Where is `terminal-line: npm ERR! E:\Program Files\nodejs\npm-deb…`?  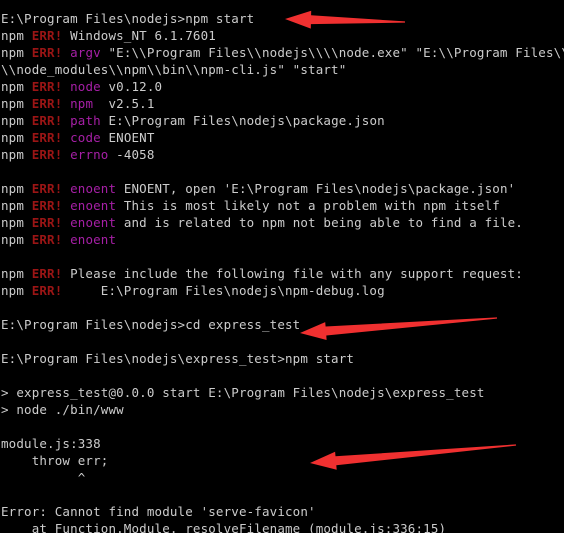
terminal-line: npm ERR! E:\Program Files\nodejs\npm-deb… is located at coordinates (282, 290).